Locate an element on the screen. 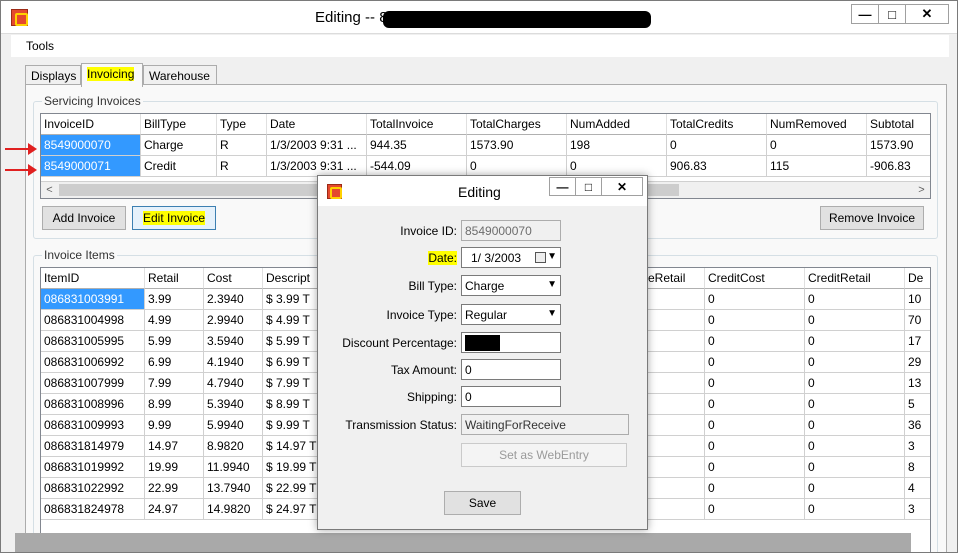  cell: 115 is located at coordinates (817, 166).